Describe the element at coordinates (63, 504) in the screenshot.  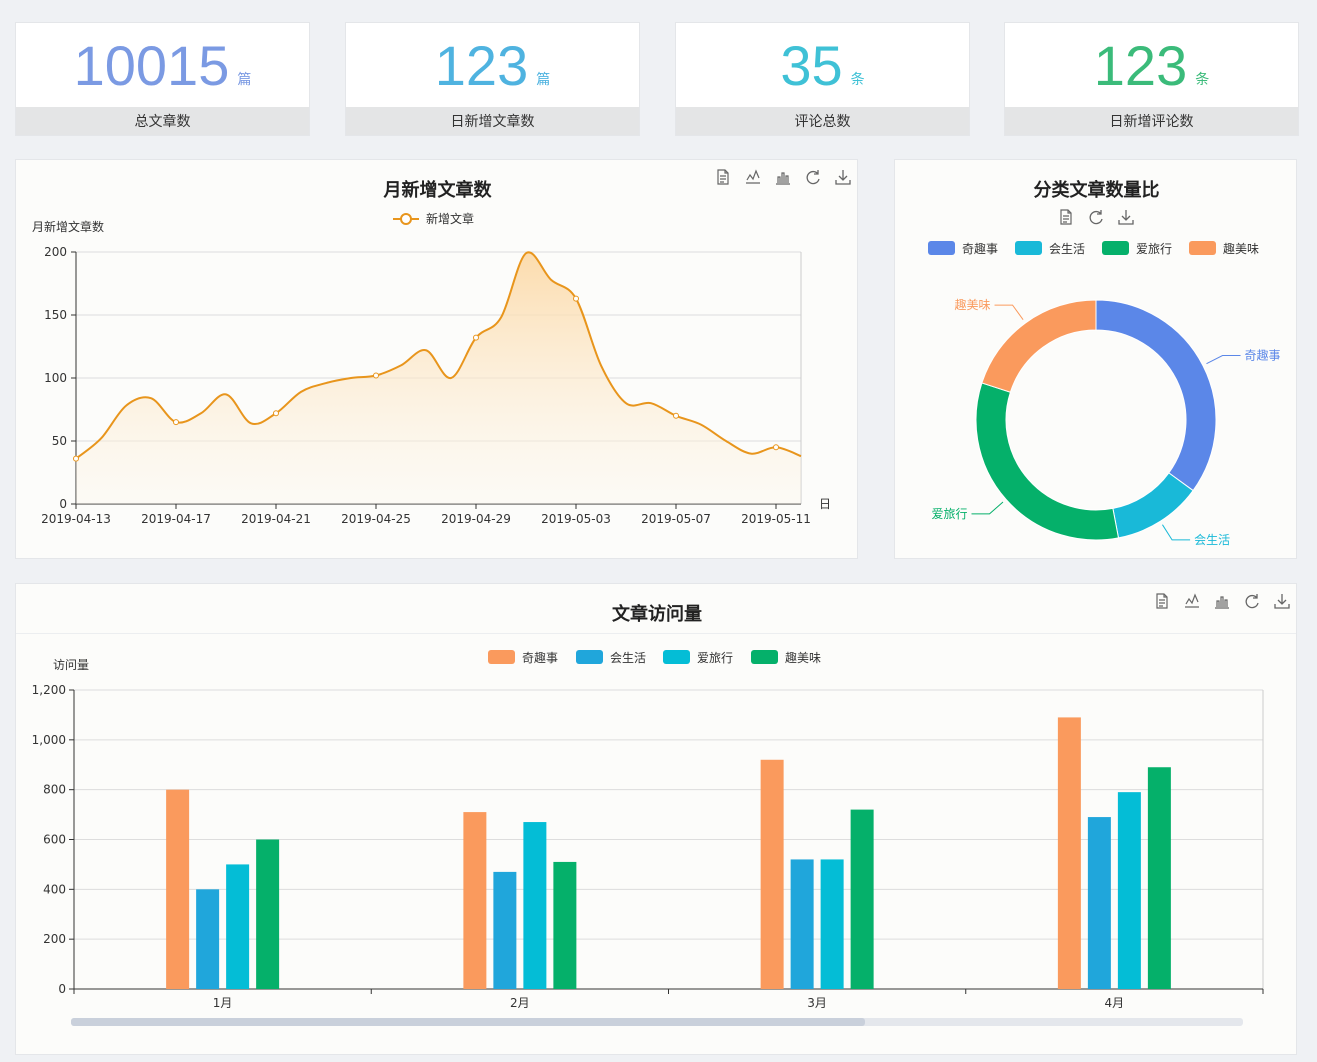
I see `y-tick-label: 0` at that location.